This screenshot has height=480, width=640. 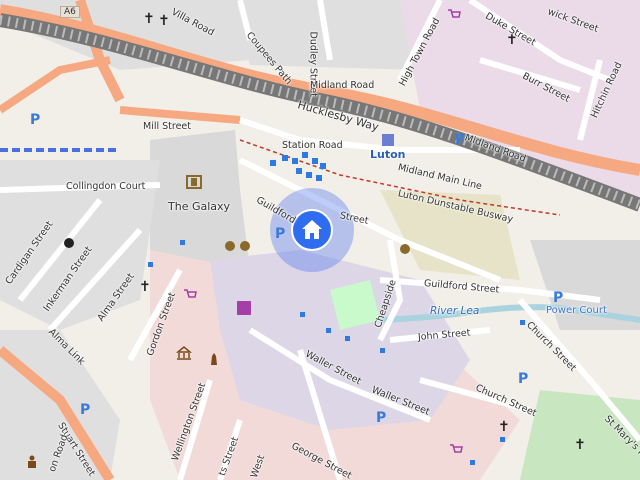 I want to click on museum-icon, so click(x=184, y=353).